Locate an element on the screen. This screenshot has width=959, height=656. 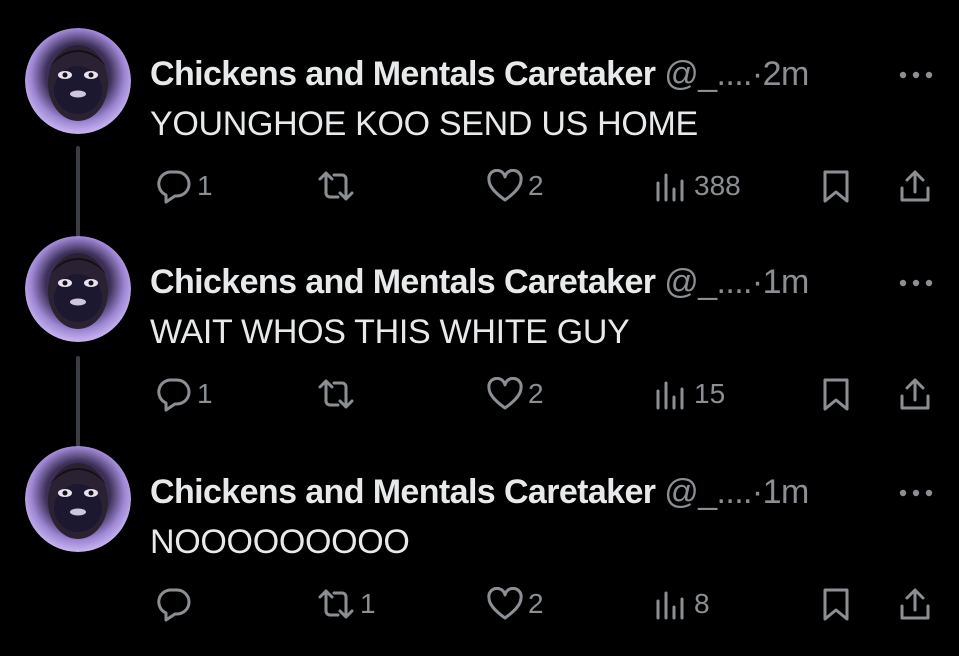
action-bar: 1 2 15 is located at coordinates (479, 394).